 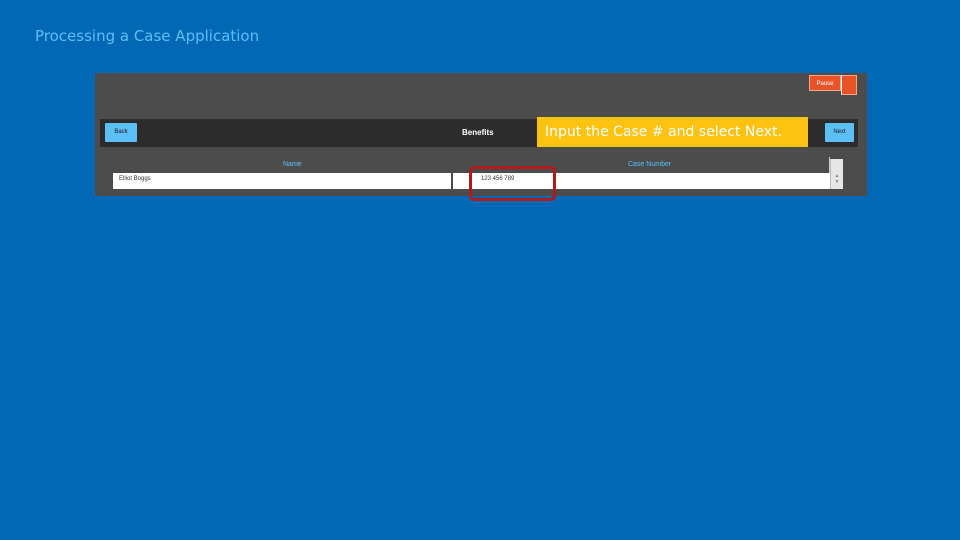 What do you see at coordinates (452, 181) in the screenshot?
I see `cell-divider` at bounding box center [452, 181].